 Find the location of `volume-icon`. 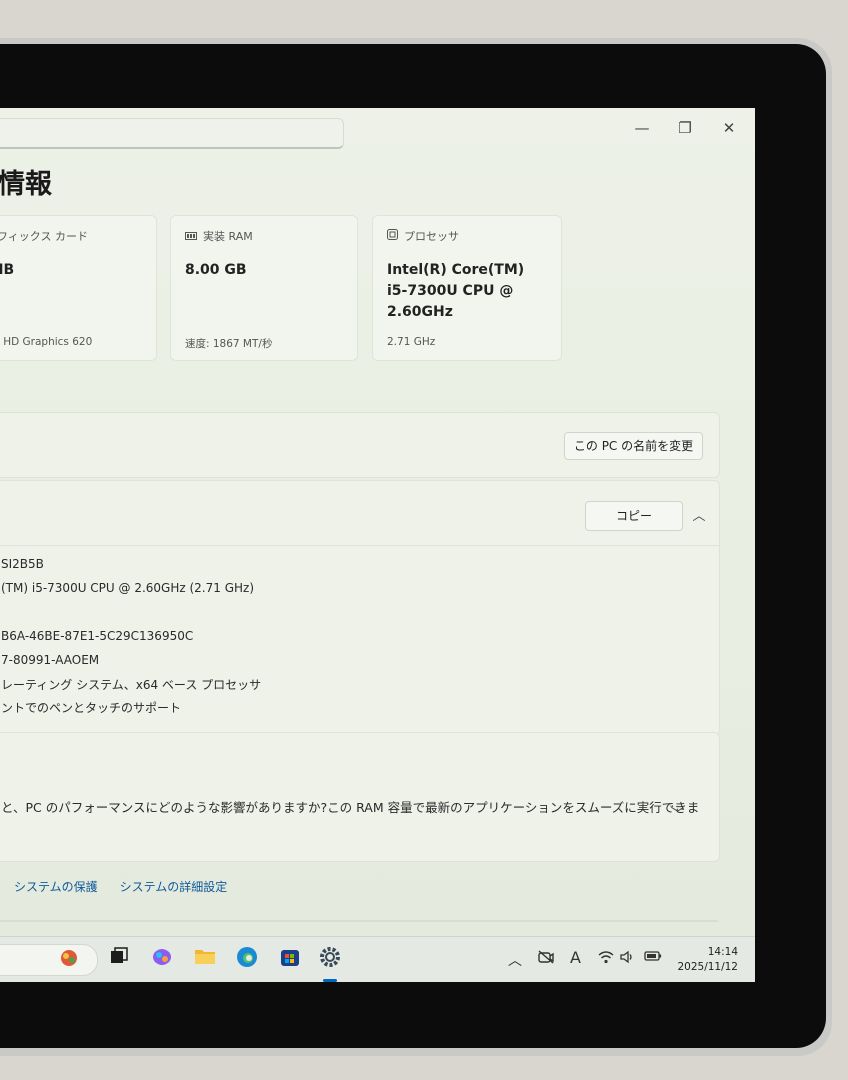

volume-icon is located at coordinates (628, 959).